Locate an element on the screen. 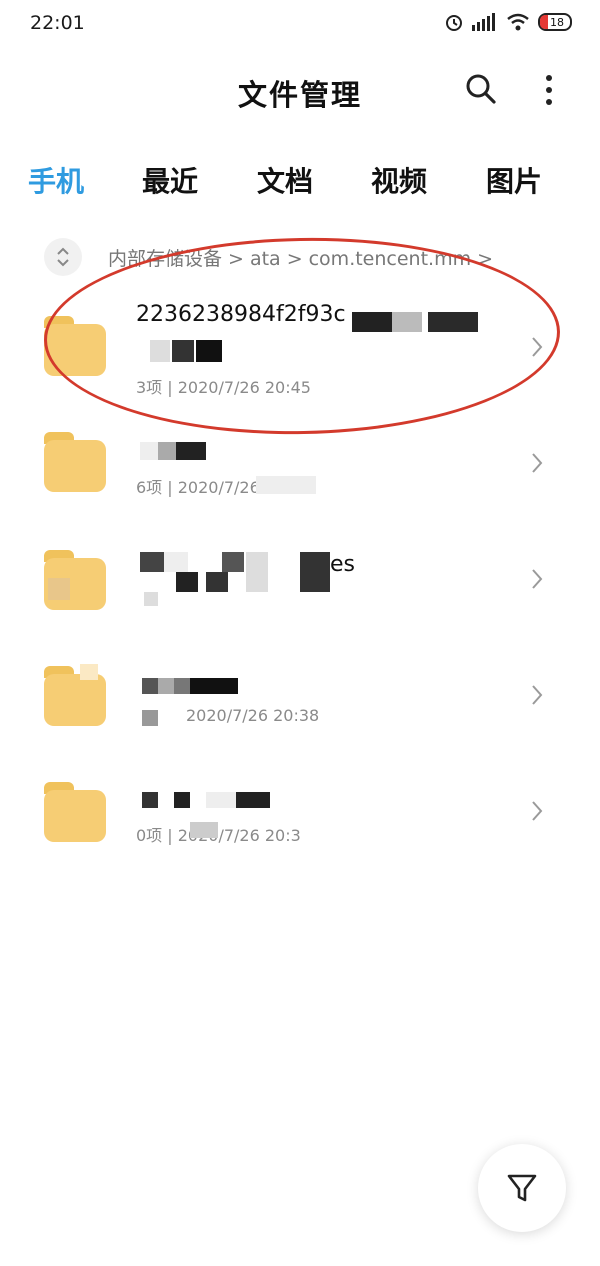 The image size is (600, 1266). page-title: 文件管理 is located at coordinates (299, 95).